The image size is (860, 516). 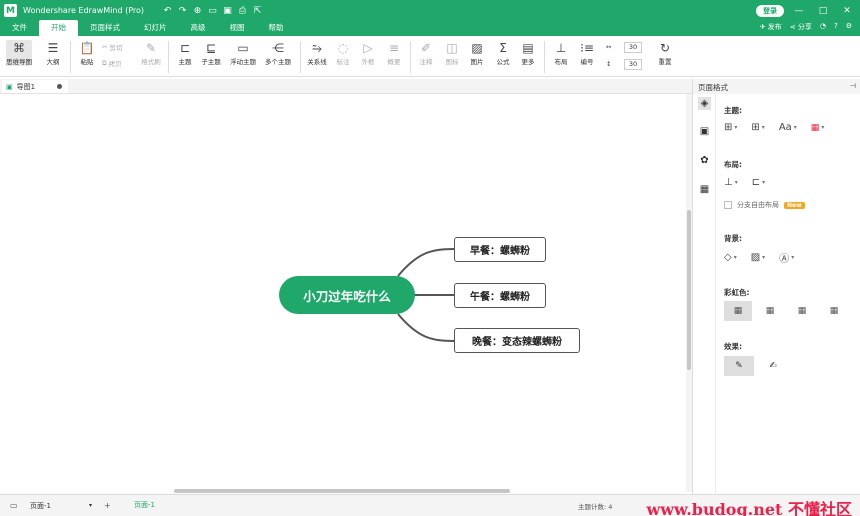 I want to click on settings-icon: ⚙, so click(x=849, y=27).